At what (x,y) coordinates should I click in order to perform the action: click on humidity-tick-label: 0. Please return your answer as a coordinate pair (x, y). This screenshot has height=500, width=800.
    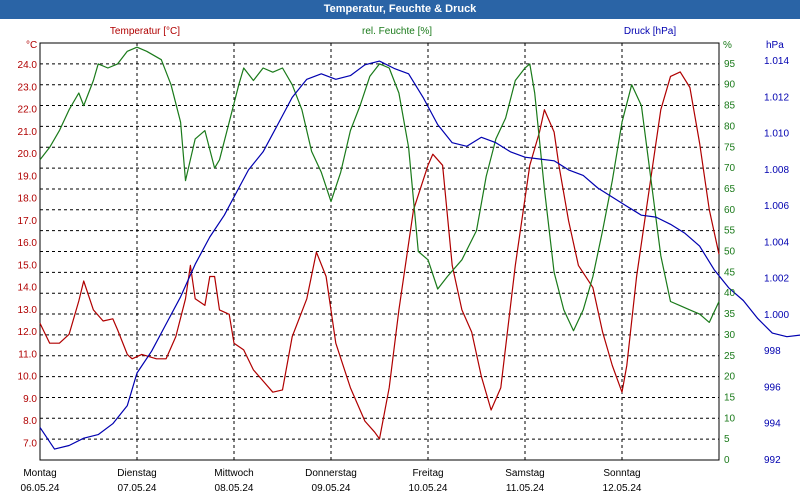
    Looking at the image, I should click on (727, 460).